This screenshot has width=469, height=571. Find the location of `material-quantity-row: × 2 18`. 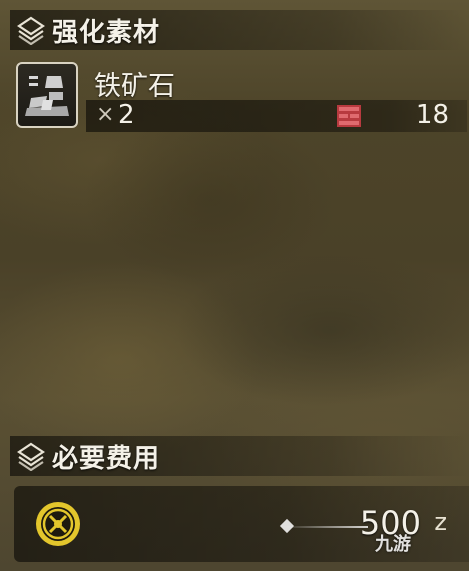

material-quantity-row: × 2 18 is located at coordinates (276, 116).